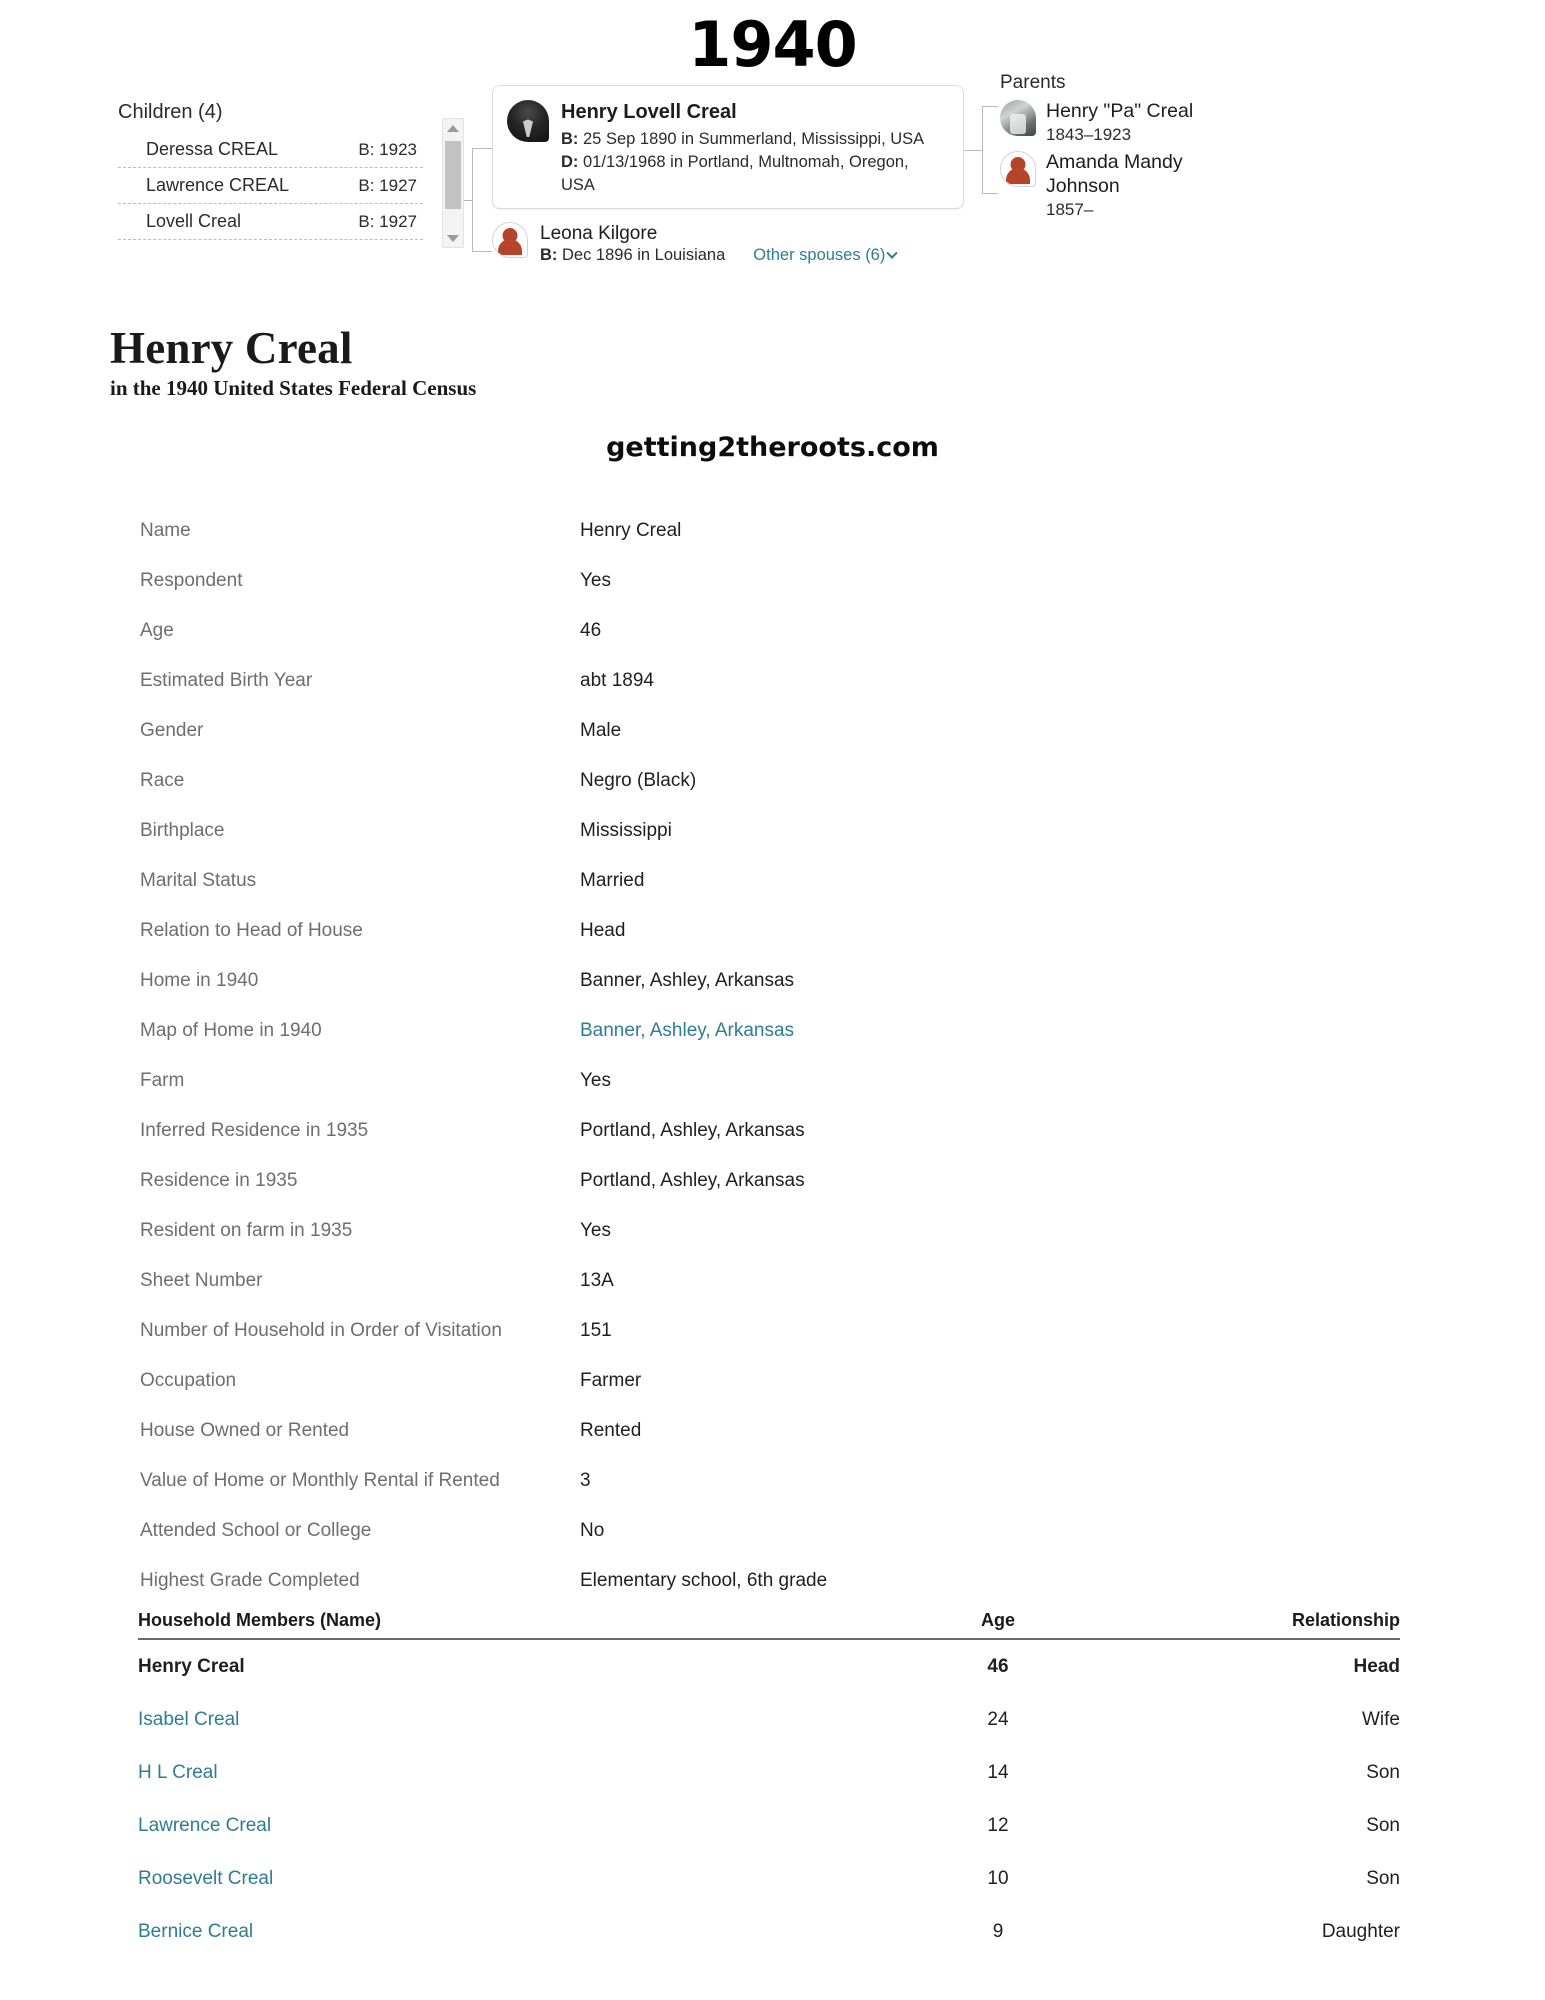 The image size is (1545, 2000). Describe the element at coordinates (1360, 1931) in the screenshot. I see `household-member-relationship: Daughter` at that location.